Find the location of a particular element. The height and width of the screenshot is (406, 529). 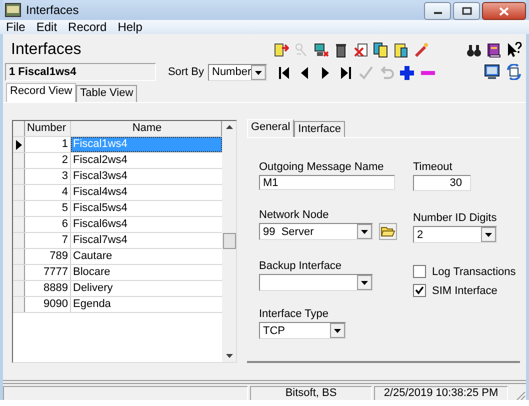

sort-by-label: Sort By is located at coordinates (186, 72).